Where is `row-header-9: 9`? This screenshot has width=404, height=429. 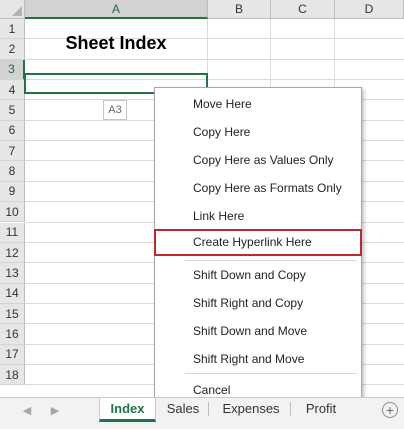 row-header-9: 9 is located at coordinates (12, 192).